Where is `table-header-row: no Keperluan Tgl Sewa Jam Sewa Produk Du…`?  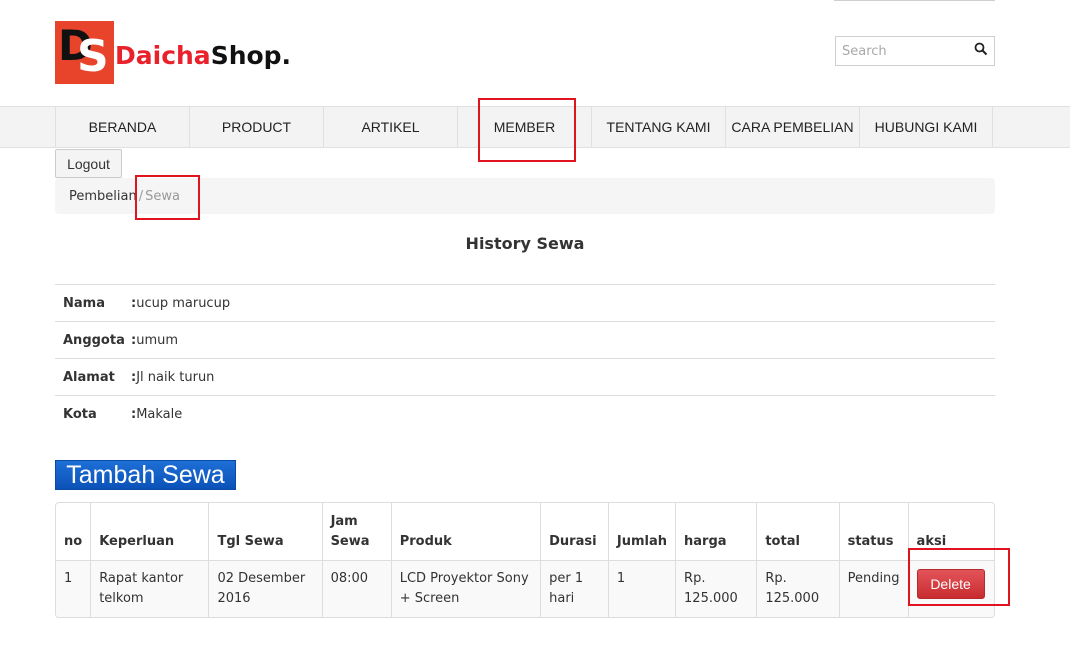
table-header-row: no Keperluan Tgl Sewa Jam Sewa Produk Du… is located at coordinates (525, 531).